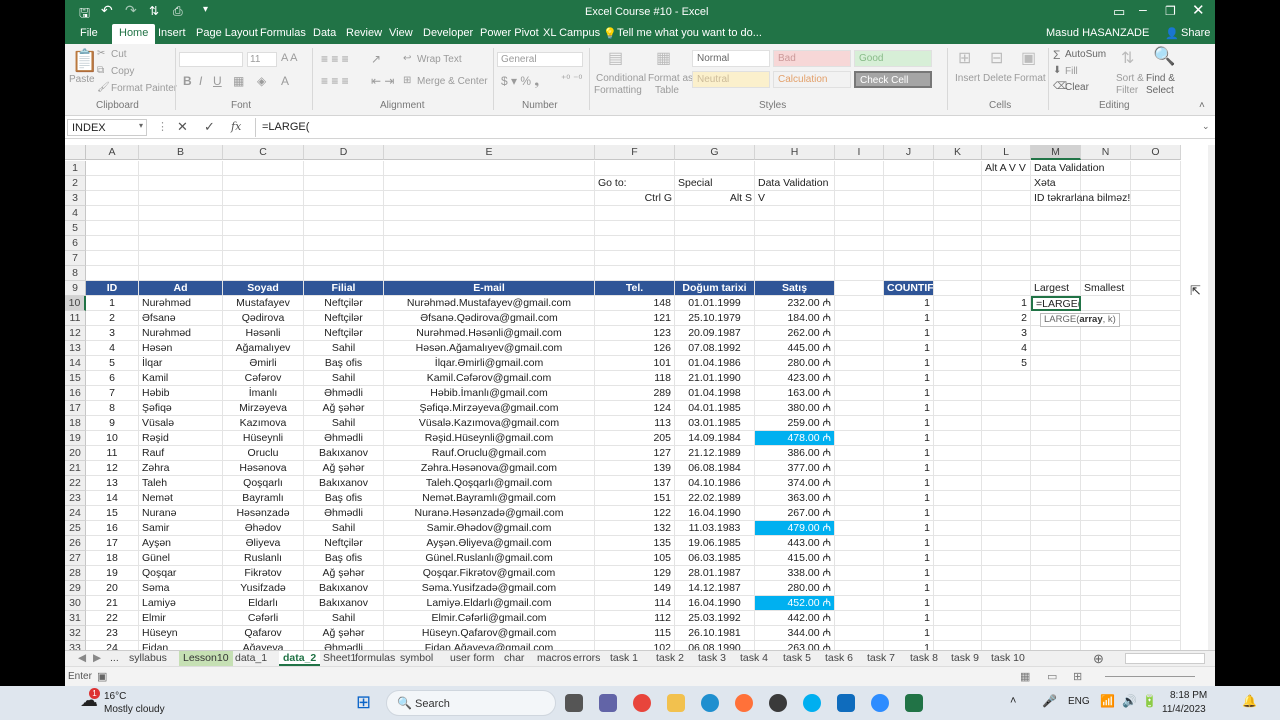  I want to click on clock-date: 11/4/2023, so click(1184, 709).